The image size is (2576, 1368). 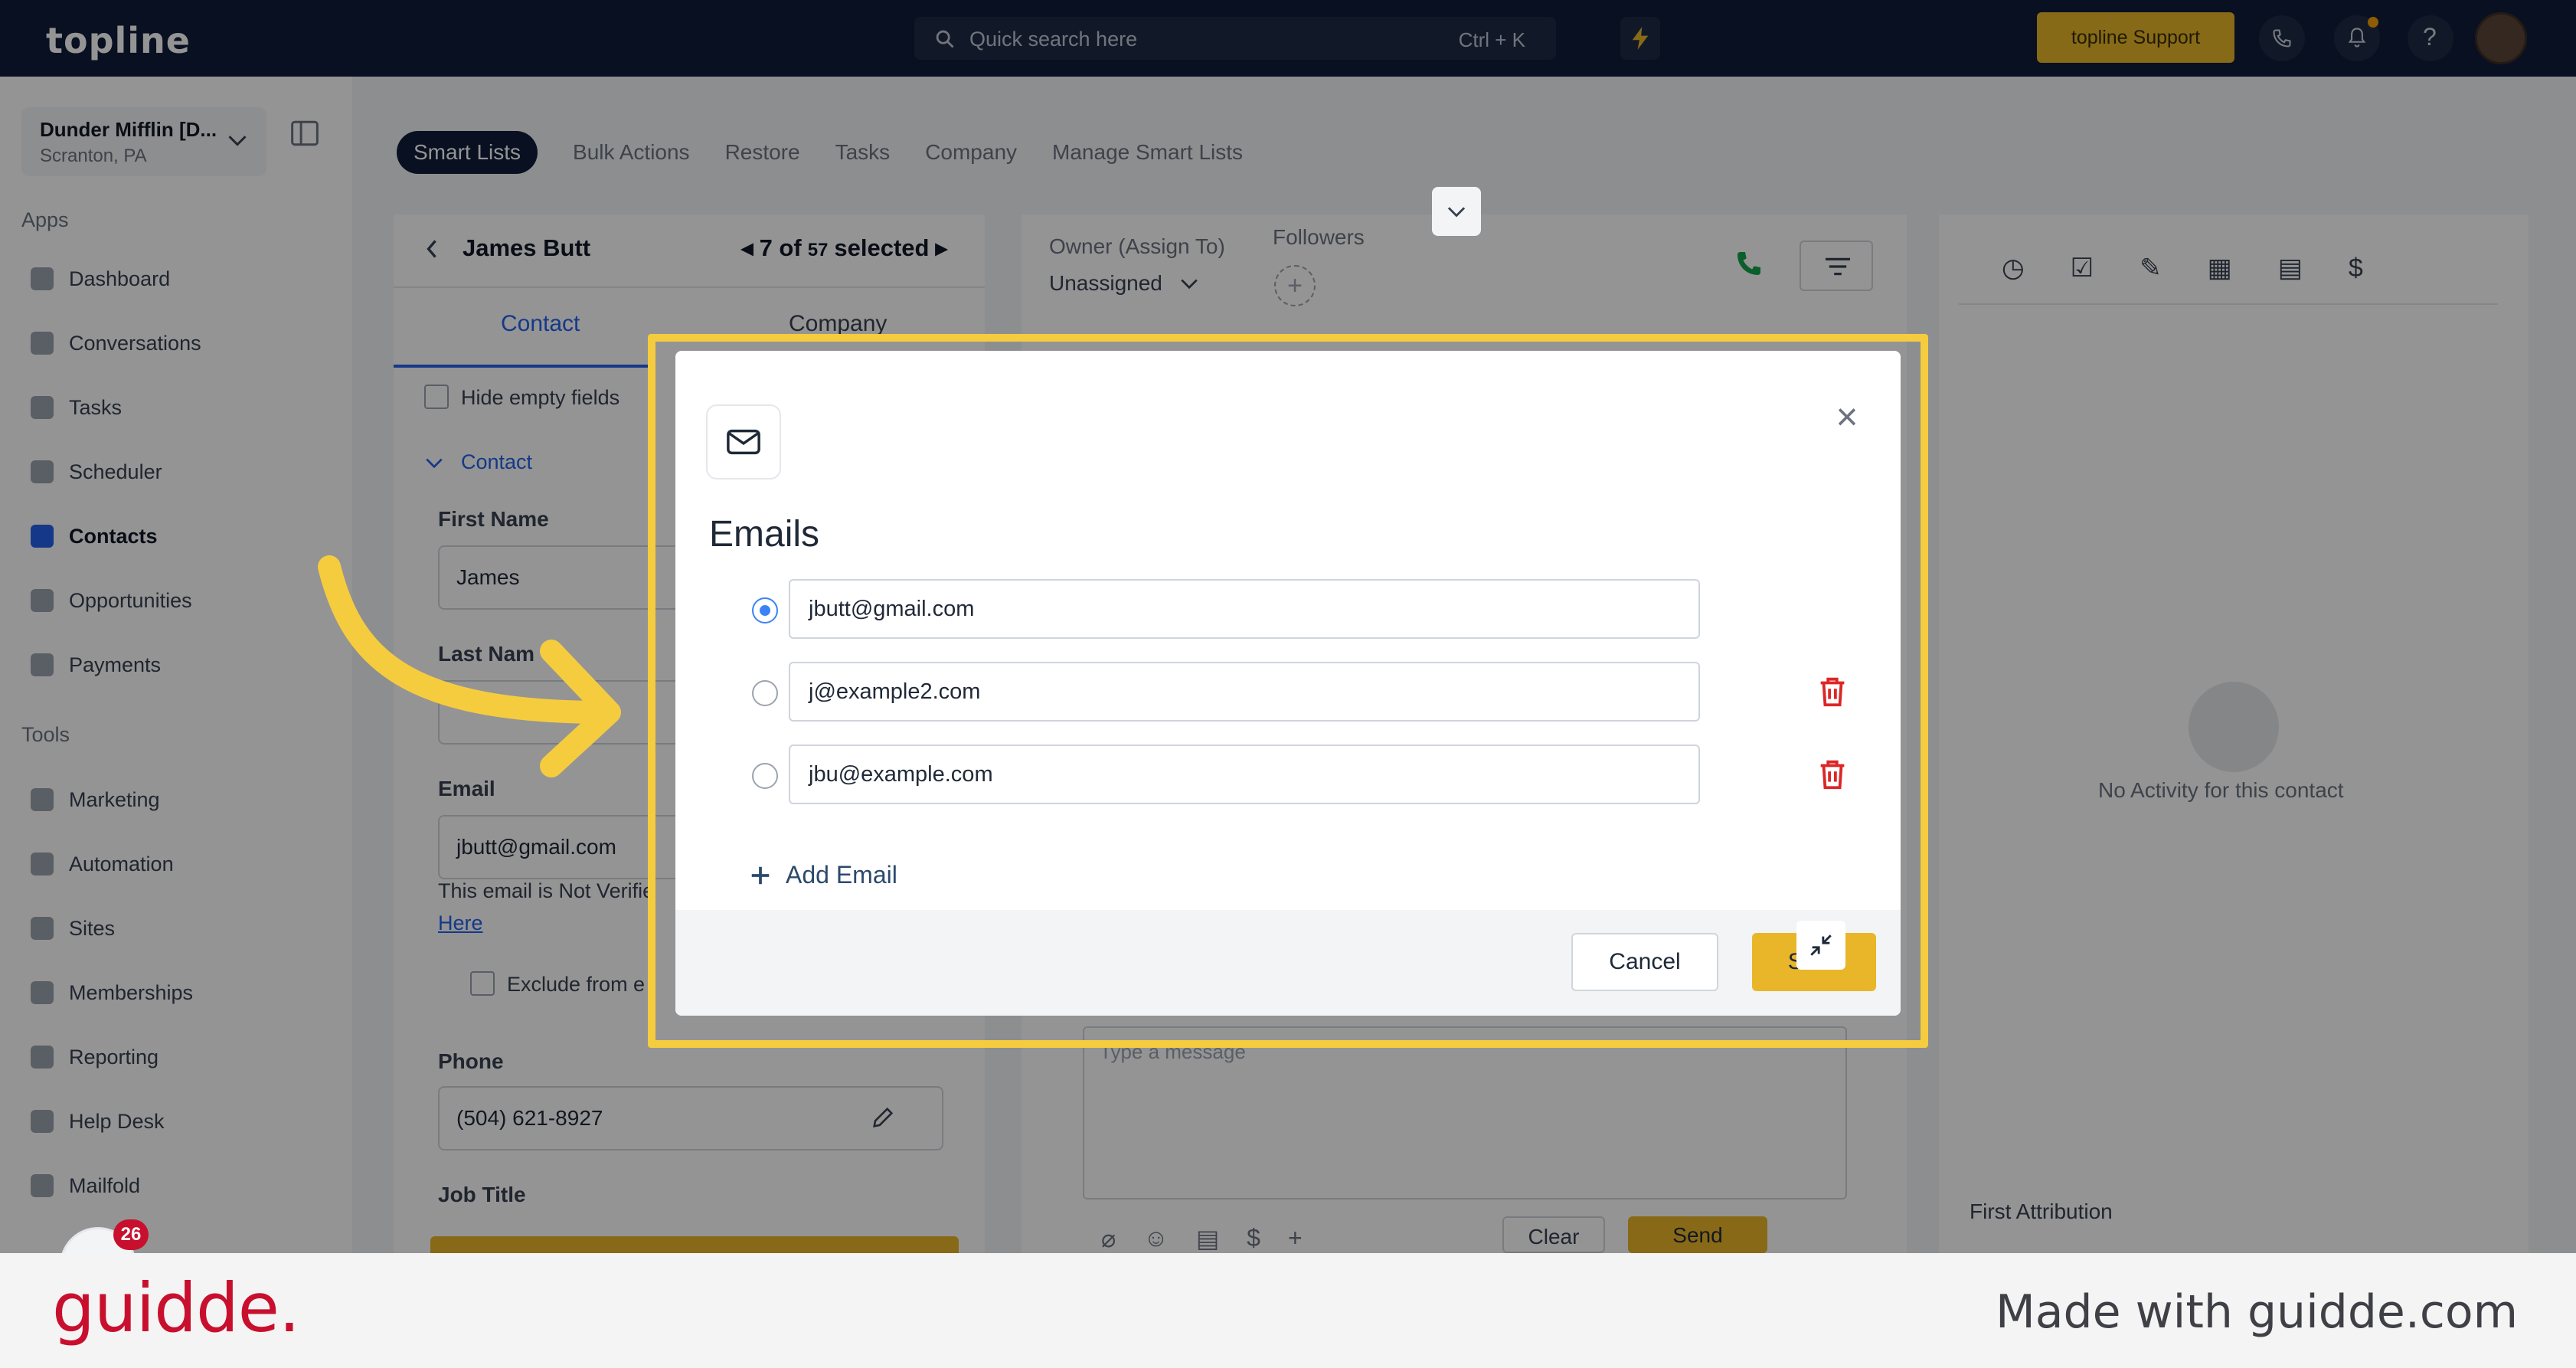 I want to click on email-input: j@example2.com, so click(x=1244, y=692).